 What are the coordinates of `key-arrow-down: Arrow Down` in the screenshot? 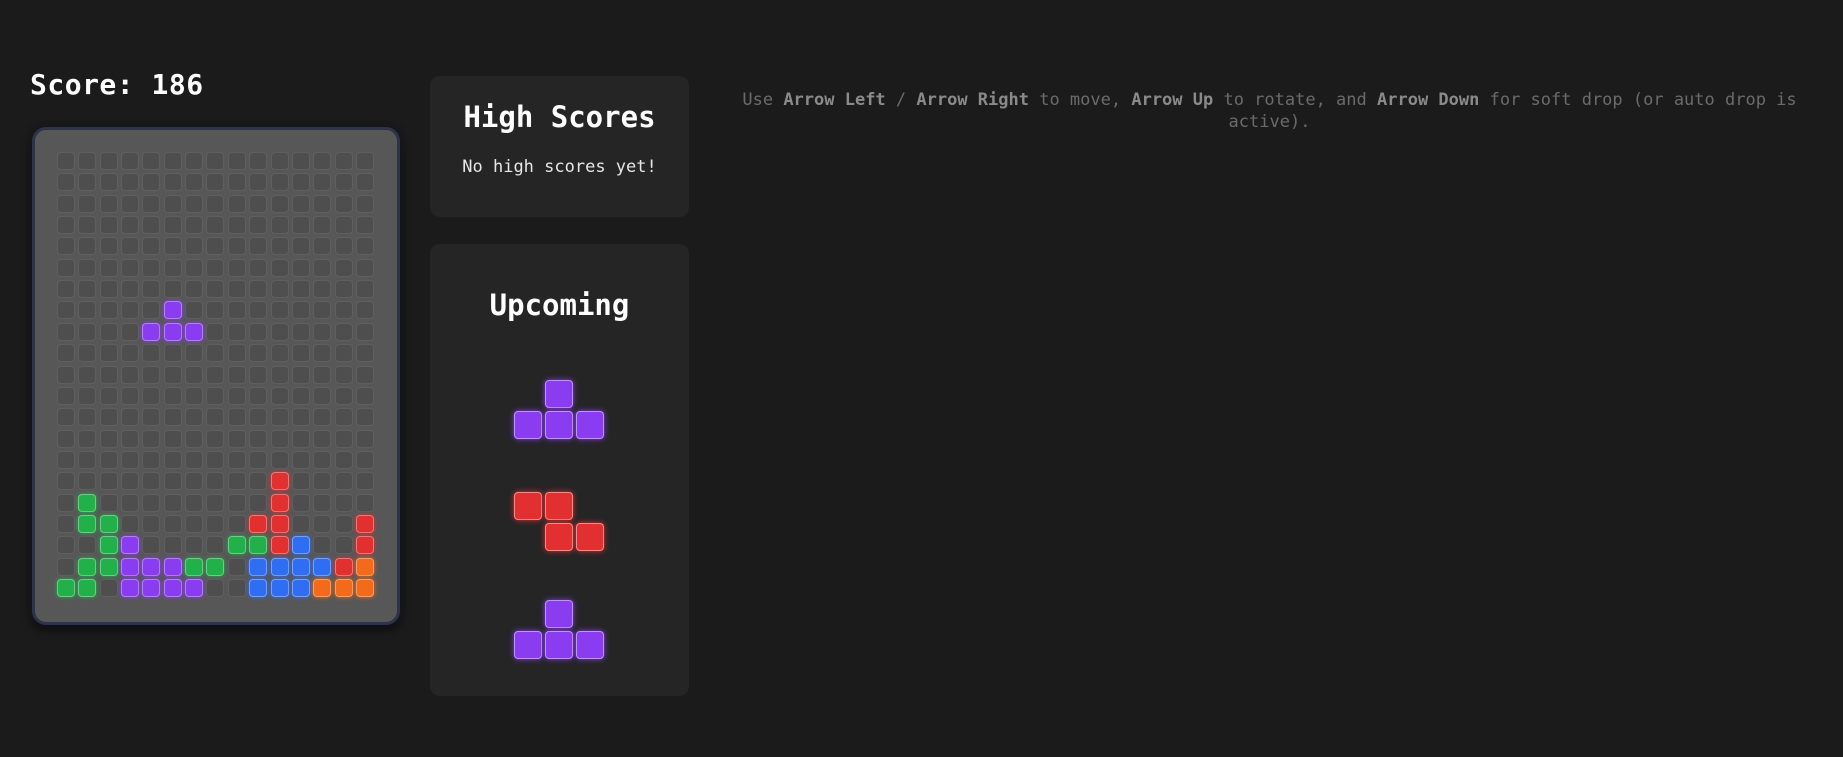 It's located at (1428, 100).